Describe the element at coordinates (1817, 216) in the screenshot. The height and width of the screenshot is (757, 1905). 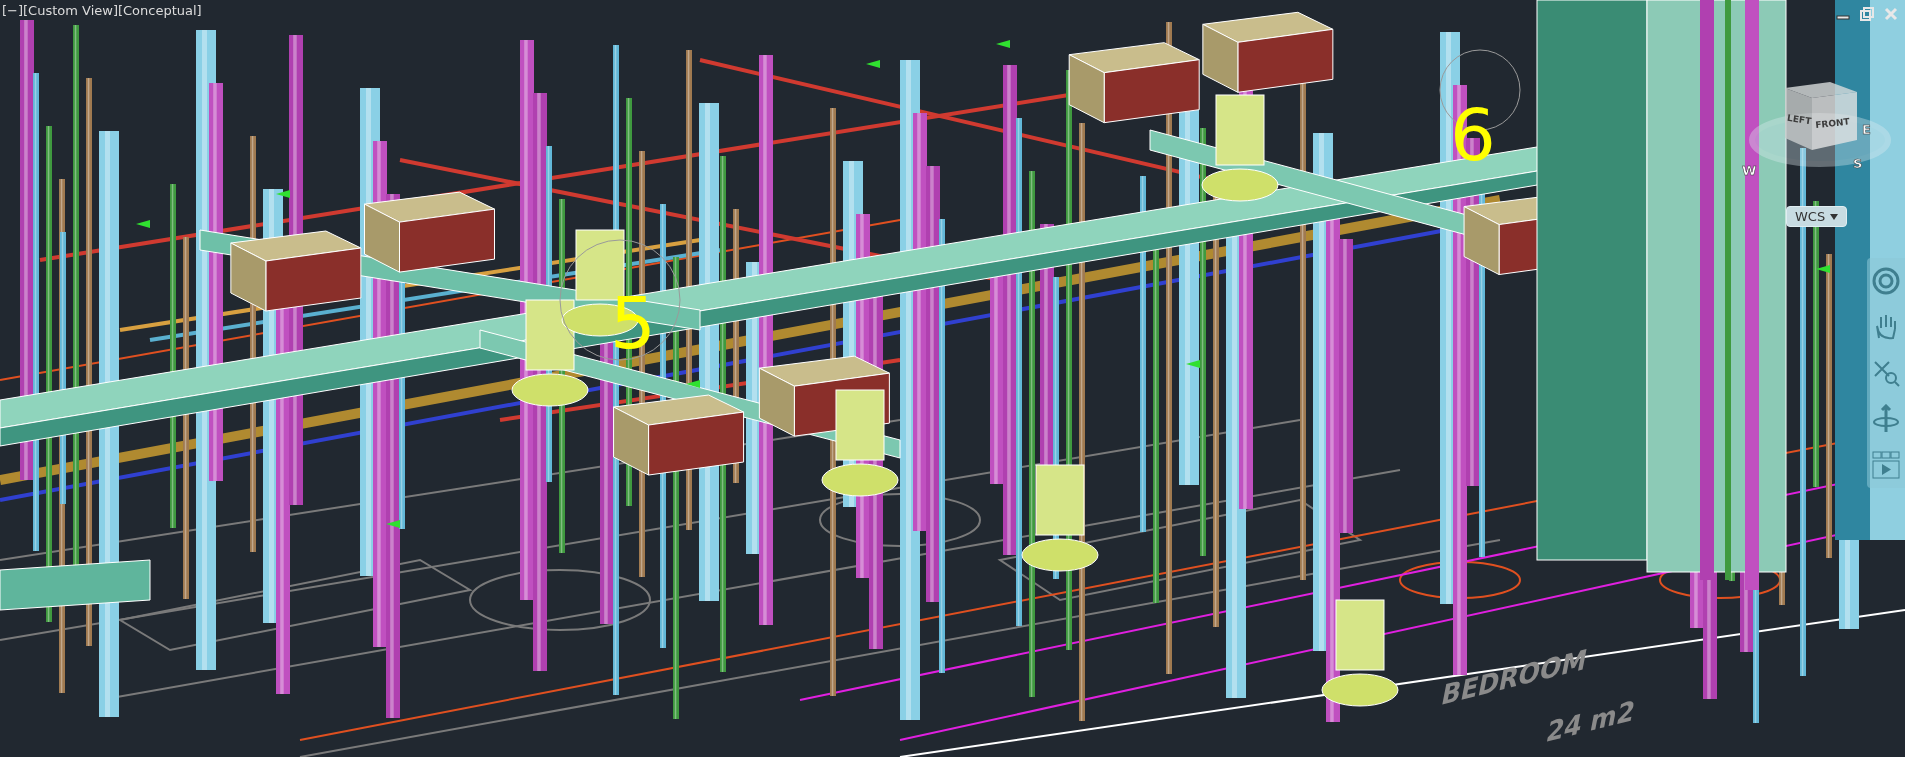
I see `wcs-menu-button: WCS` at that location.